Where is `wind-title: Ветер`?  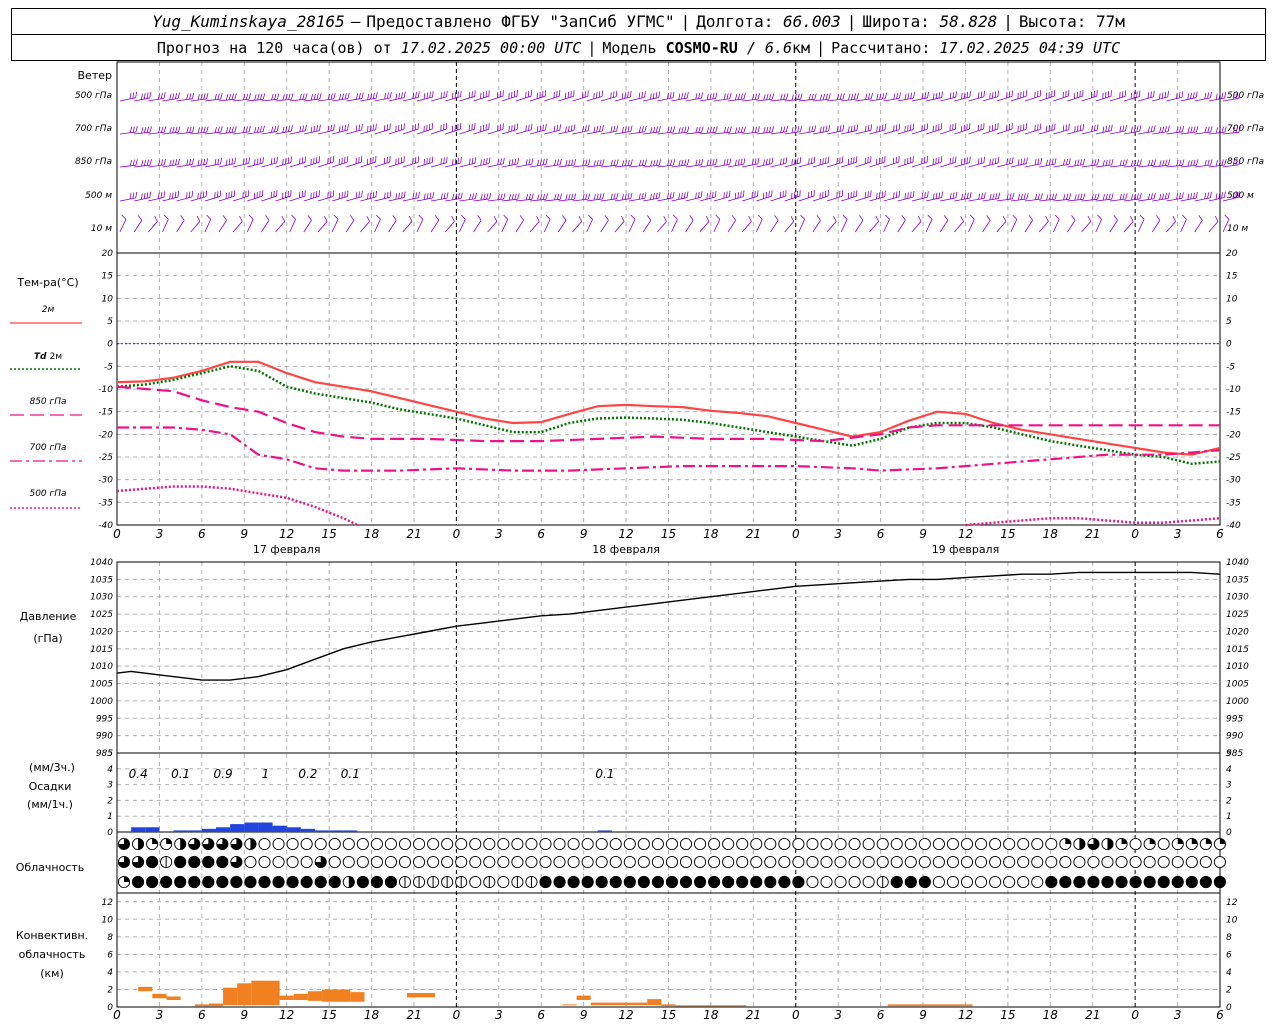 wind-title: Ветер is located at coordinates (95, 75).